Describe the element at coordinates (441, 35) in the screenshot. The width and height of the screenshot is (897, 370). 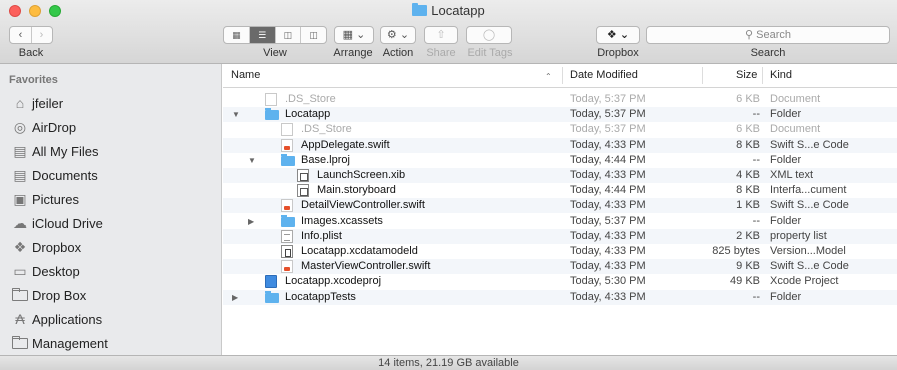
I see `share-button: ⇧` at that location.